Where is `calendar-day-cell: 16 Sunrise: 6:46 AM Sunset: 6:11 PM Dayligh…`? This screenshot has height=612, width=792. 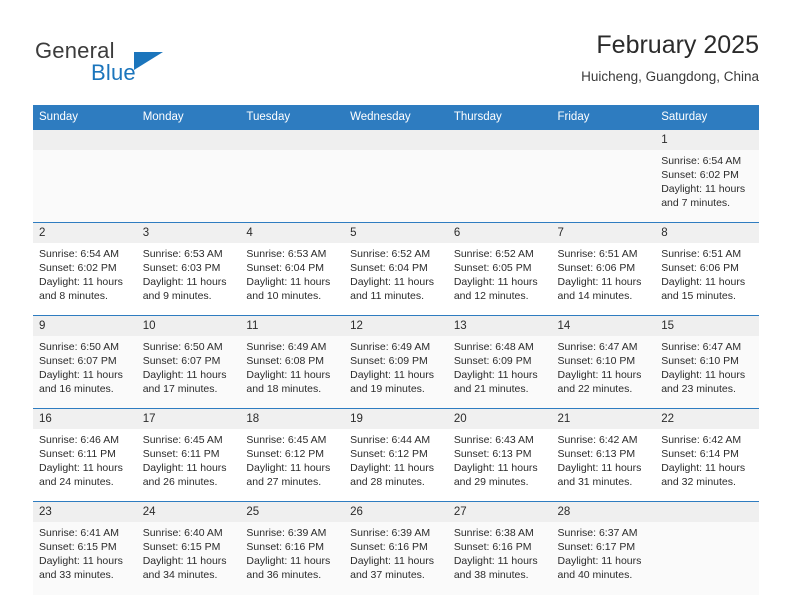 calendar-day-cell: 16 Sunrise: 6:46 AM Sunset: 6:11 PM Dayligh… is located at coordinates (85, 455).